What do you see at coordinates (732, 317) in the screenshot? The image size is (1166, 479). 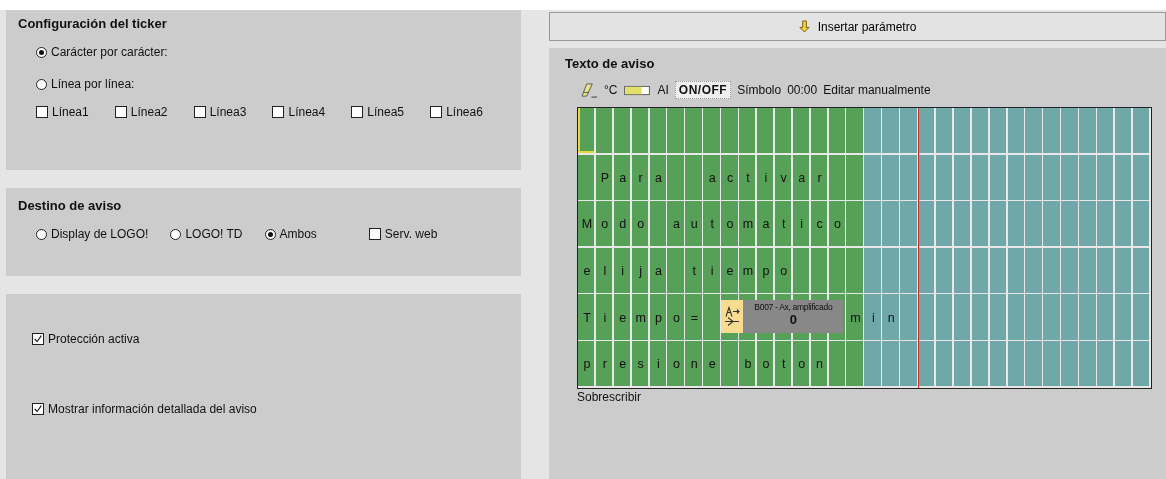 I see `parameter-icon` at bounding box center [732, 317].